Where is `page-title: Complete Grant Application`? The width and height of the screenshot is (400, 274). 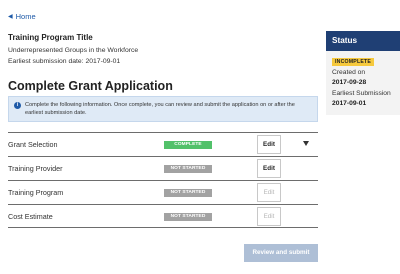 page-title: Complete Grant Application is located at coordinates (90, 86).